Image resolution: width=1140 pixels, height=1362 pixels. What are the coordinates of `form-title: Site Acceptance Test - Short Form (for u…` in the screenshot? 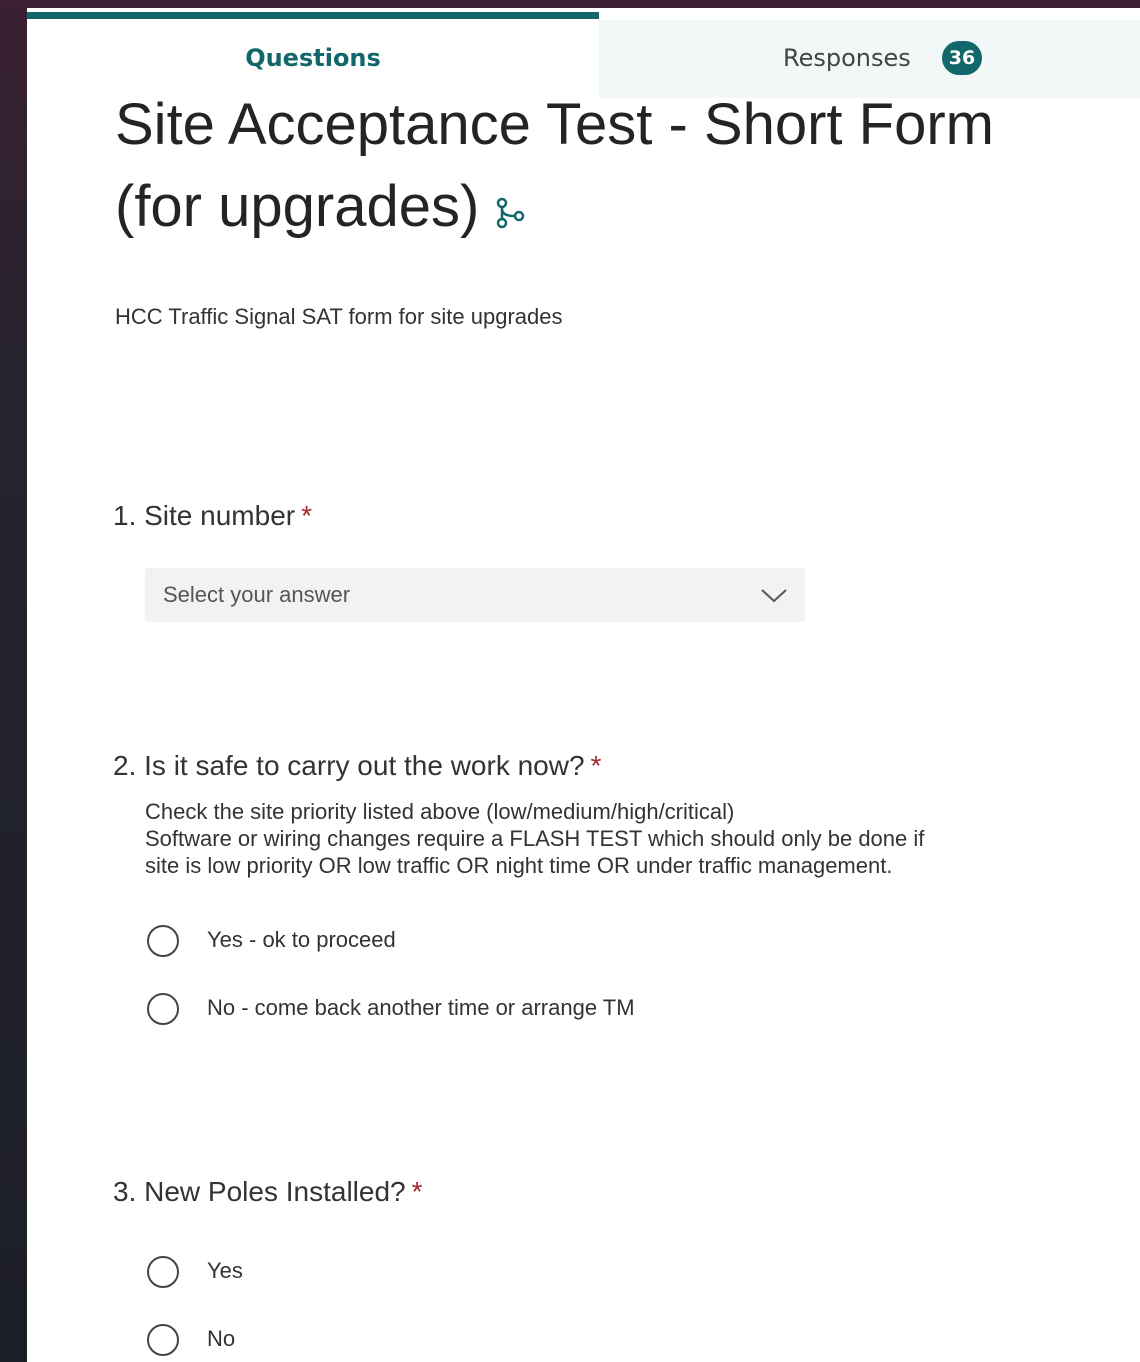 It's located at (595, 168).